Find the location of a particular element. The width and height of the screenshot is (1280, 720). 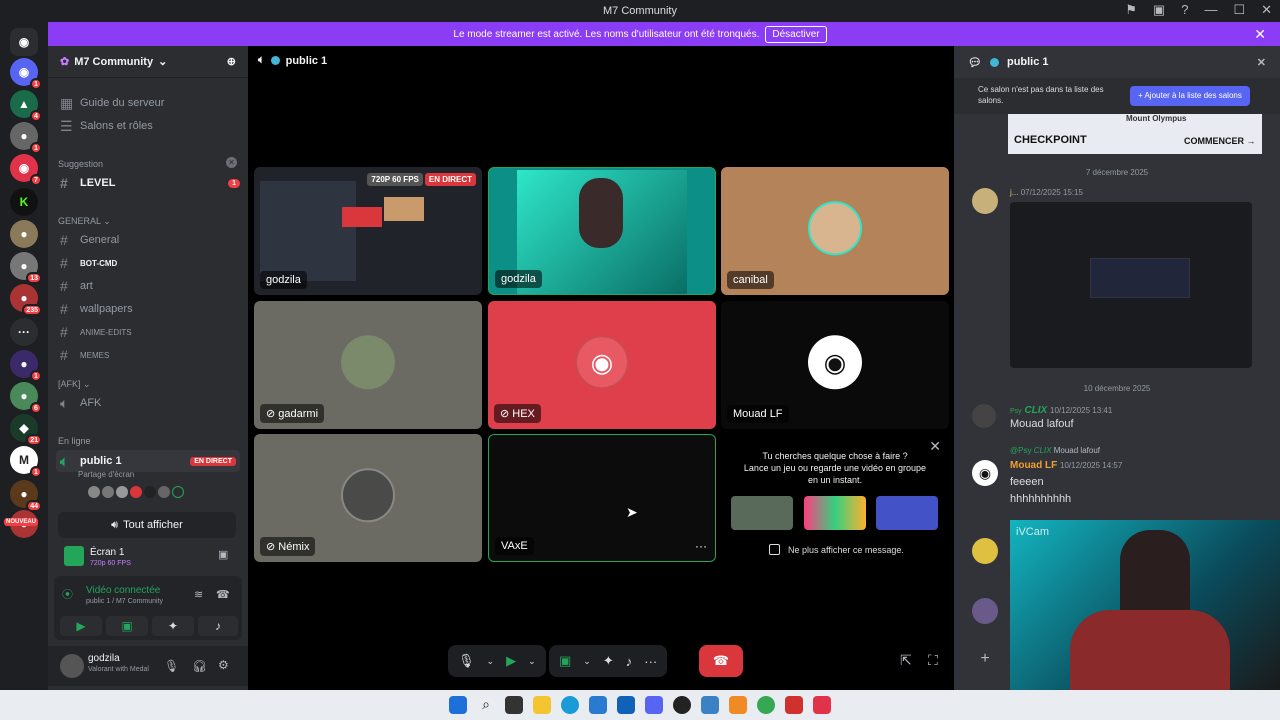

screen-share-button: ▣ is located at coordinates (127, 626).